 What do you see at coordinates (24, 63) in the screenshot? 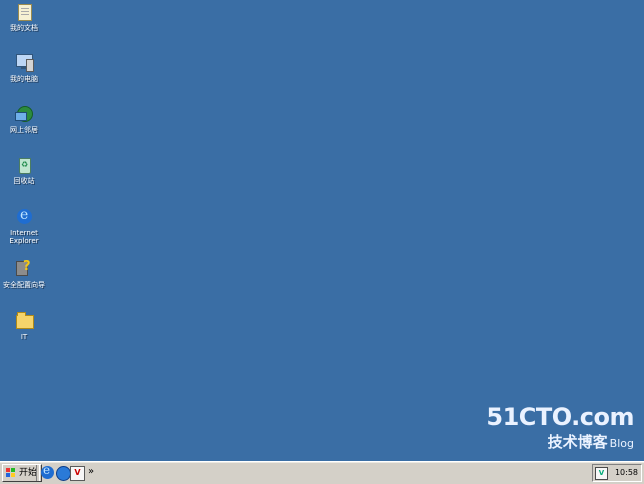
I see `my-computer-icon` at bounding box center [24, 63].